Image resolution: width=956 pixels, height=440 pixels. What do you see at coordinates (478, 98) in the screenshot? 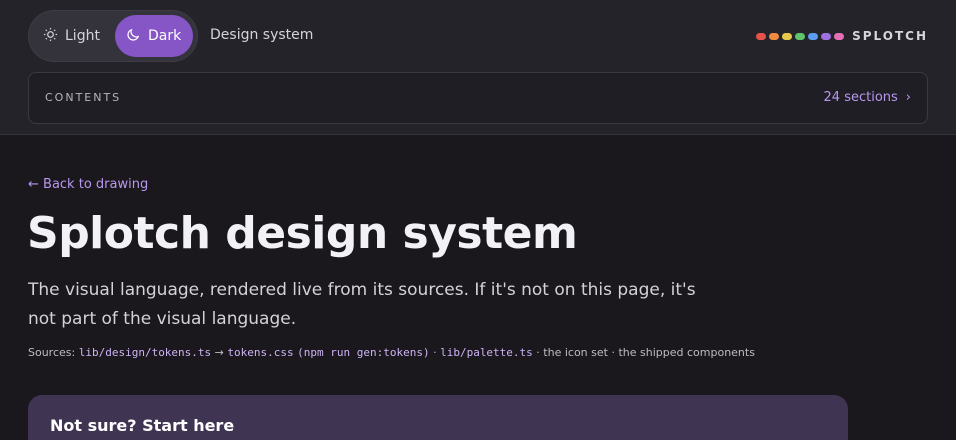
I see `contents-toggle: CONTENTS 24 sections ›` at bounding box center [478, 98].